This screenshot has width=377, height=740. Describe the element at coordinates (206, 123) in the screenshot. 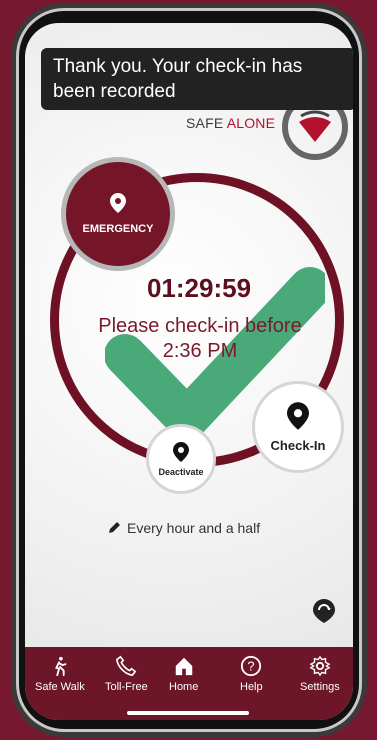

I see `brand-safe: SAFE` at that location.